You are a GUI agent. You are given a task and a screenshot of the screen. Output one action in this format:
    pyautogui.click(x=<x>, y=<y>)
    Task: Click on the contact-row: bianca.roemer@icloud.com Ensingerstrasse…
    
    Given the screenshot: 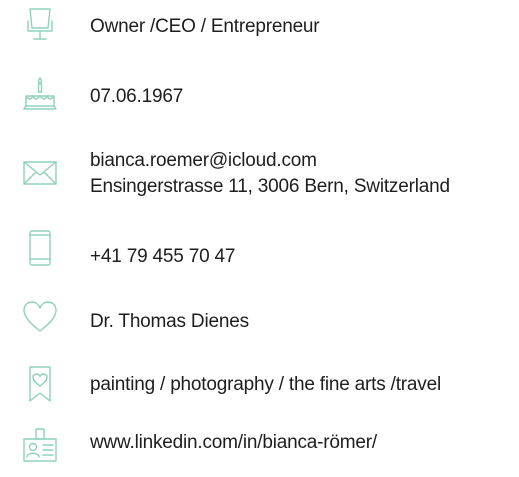 What is the action you would take?
    pyautogui.click(x=259, y=175)
    